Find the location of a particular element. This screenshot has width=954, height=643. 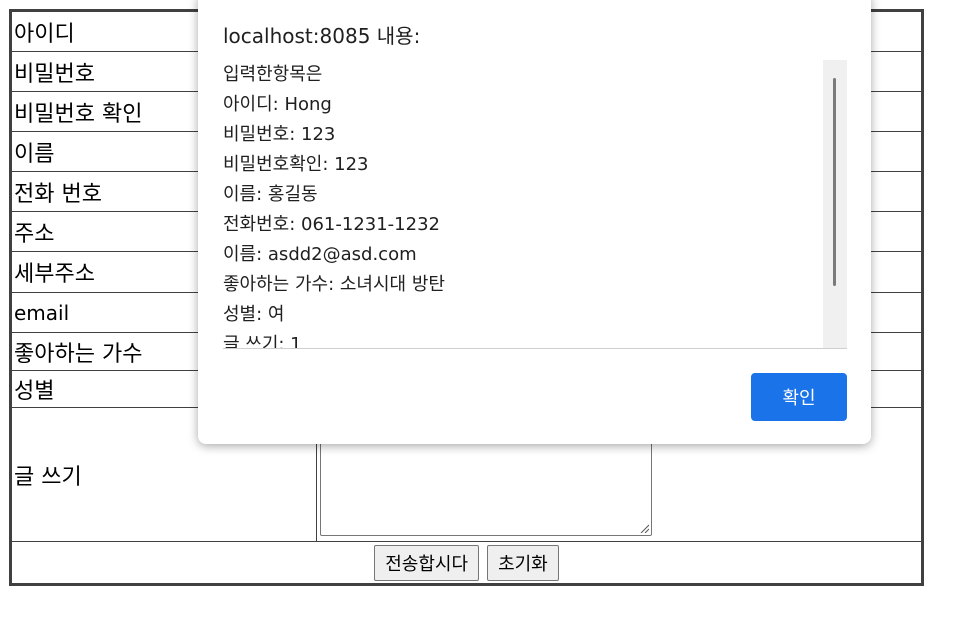

message-line: 아이디: Hong is located at coordinates (277, 104).